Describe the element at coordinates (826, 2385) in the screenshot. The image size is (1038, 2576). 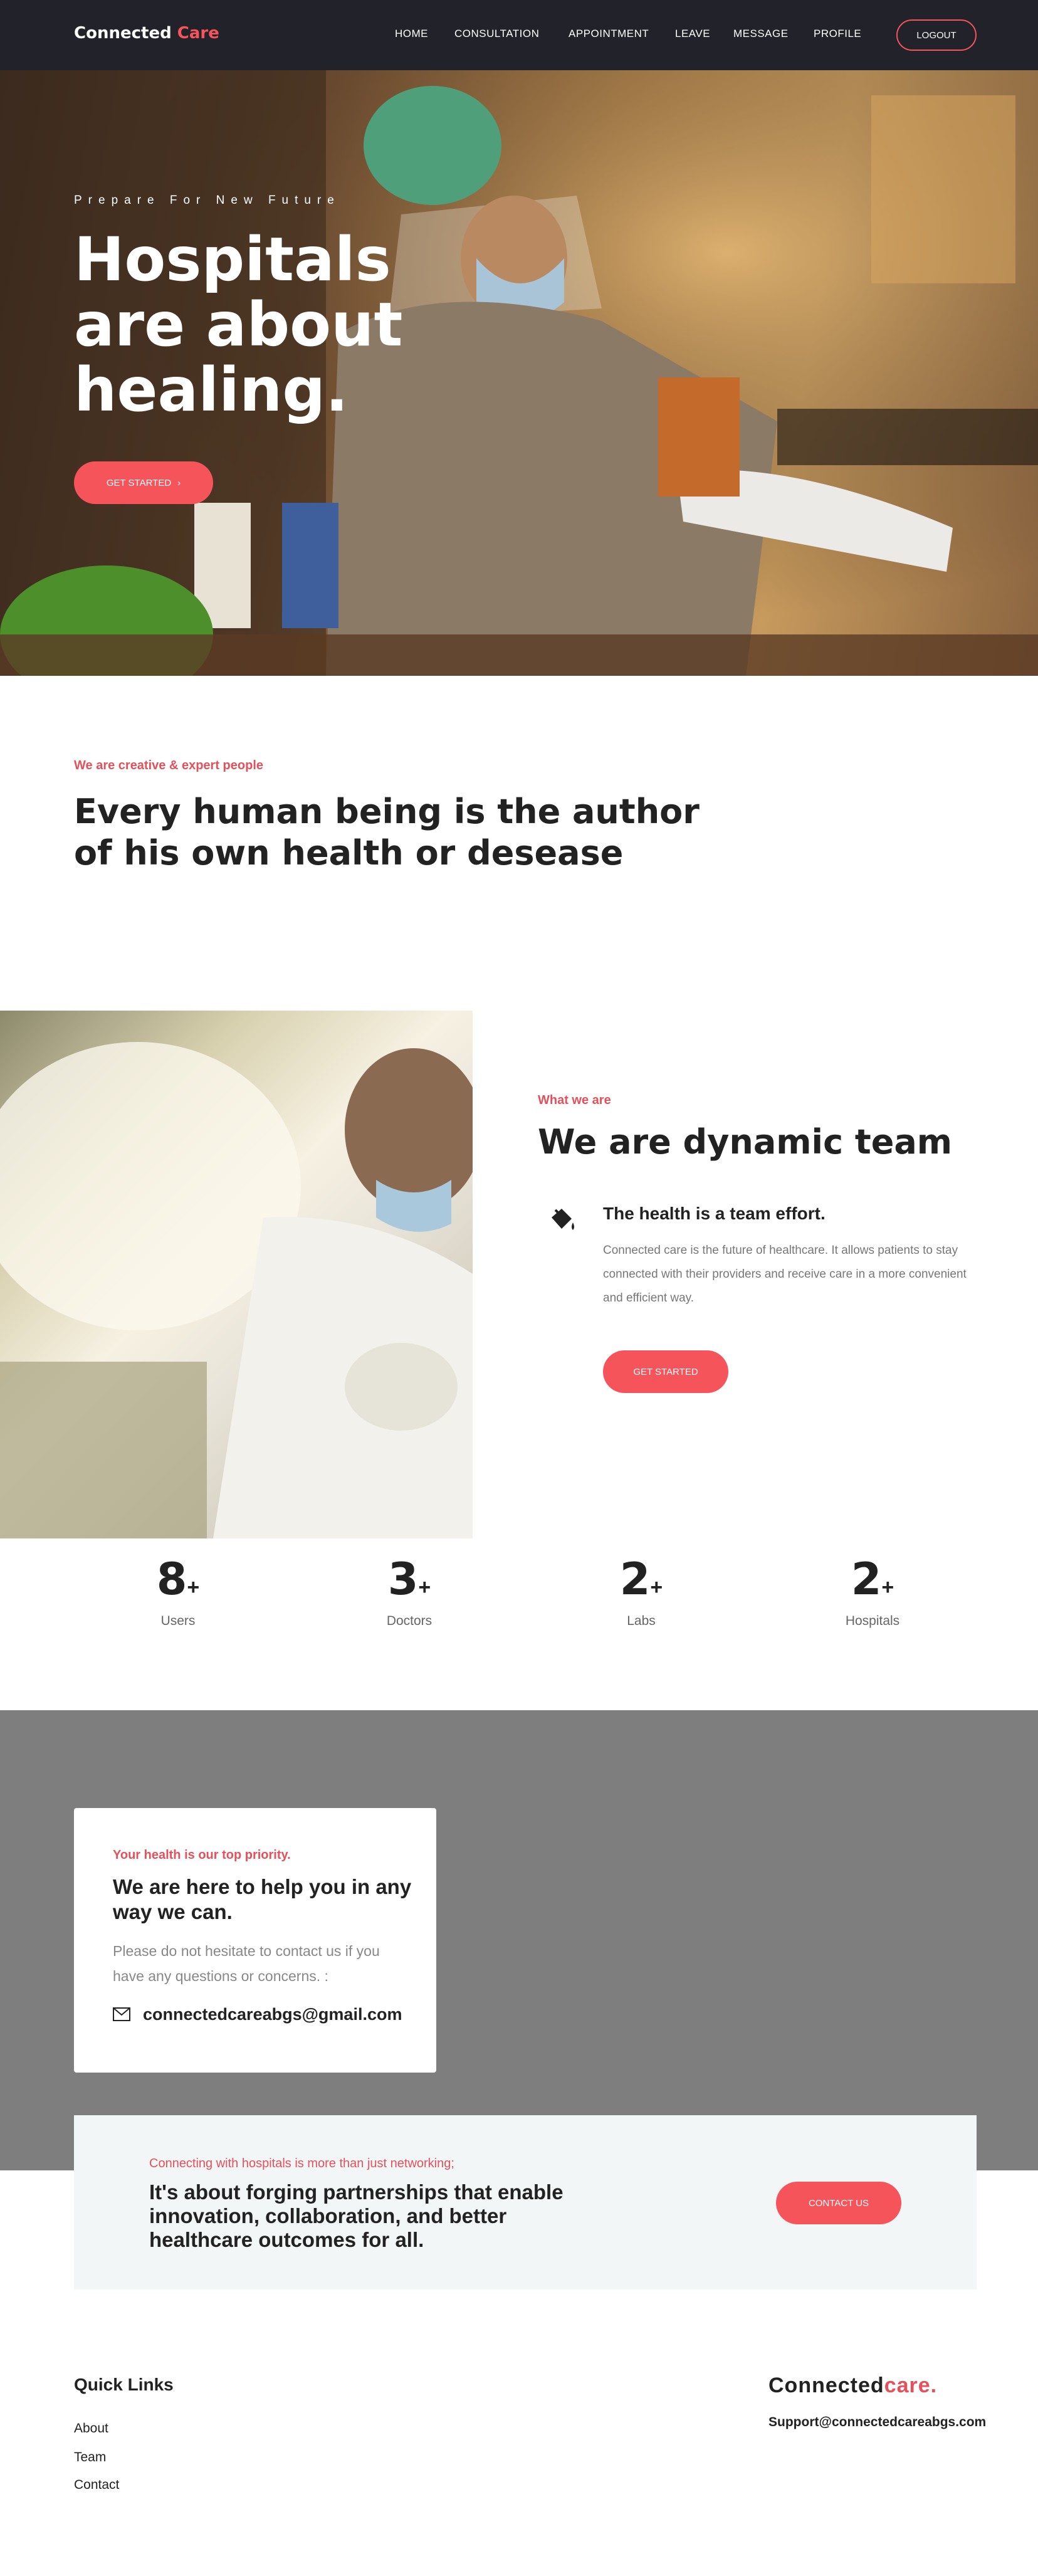
I see `footer-brand-name: Connected` at that location.